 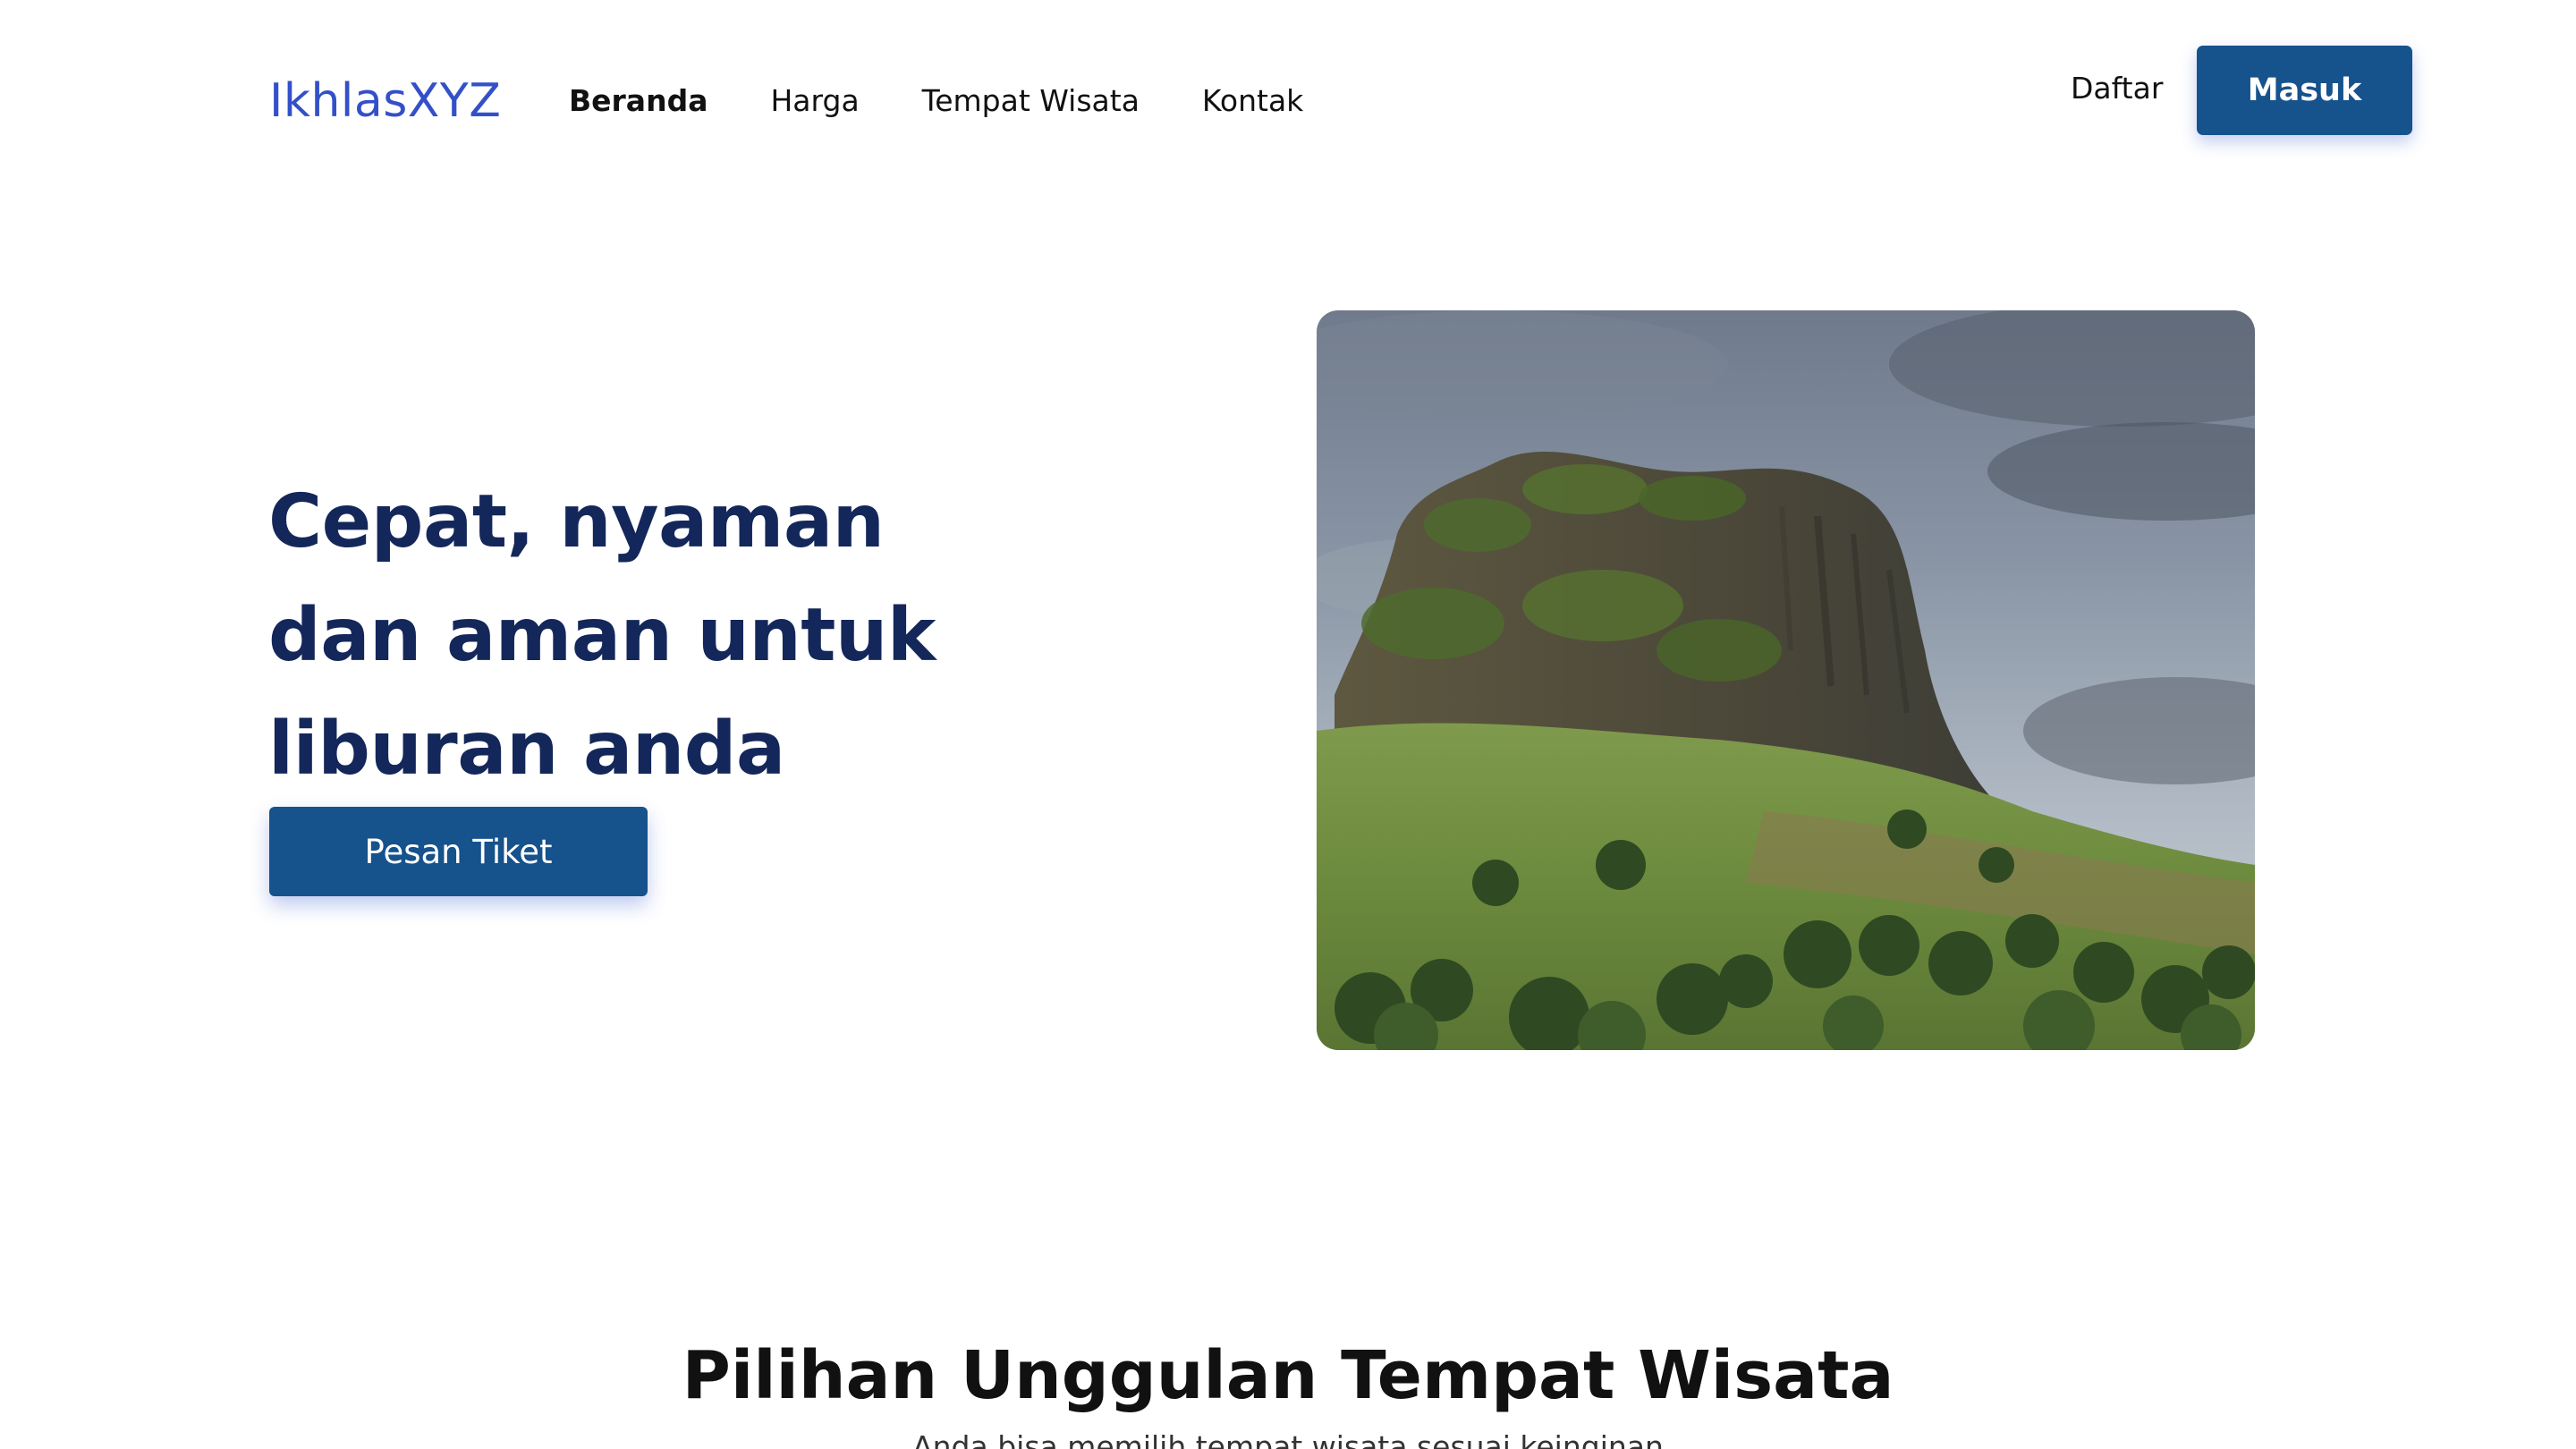 I want to click on hero-title-line: dan aman untuk, so click(x=602, y=635).